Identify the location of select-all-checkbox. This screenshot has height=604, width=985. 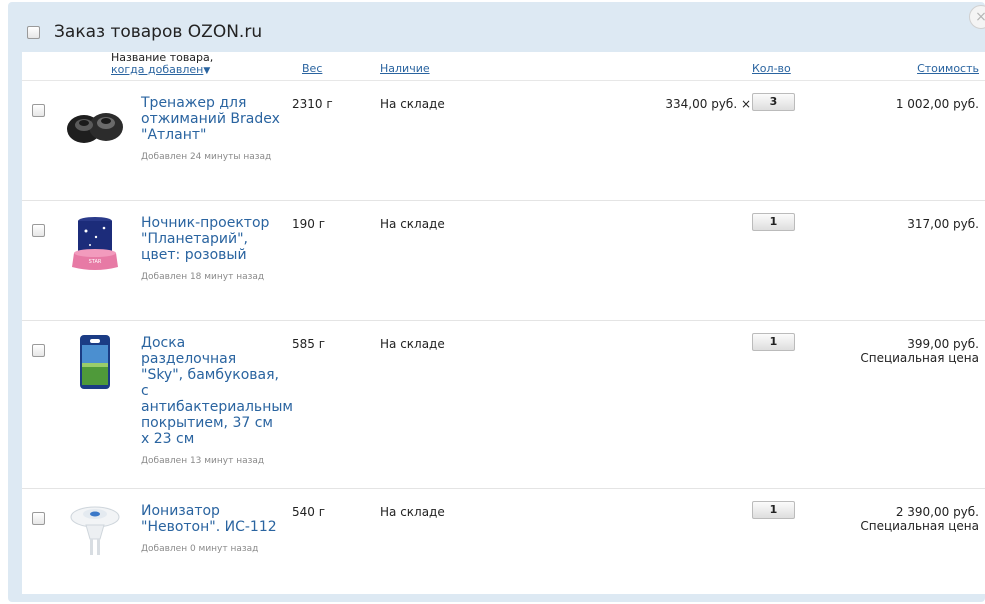
(33, 32).